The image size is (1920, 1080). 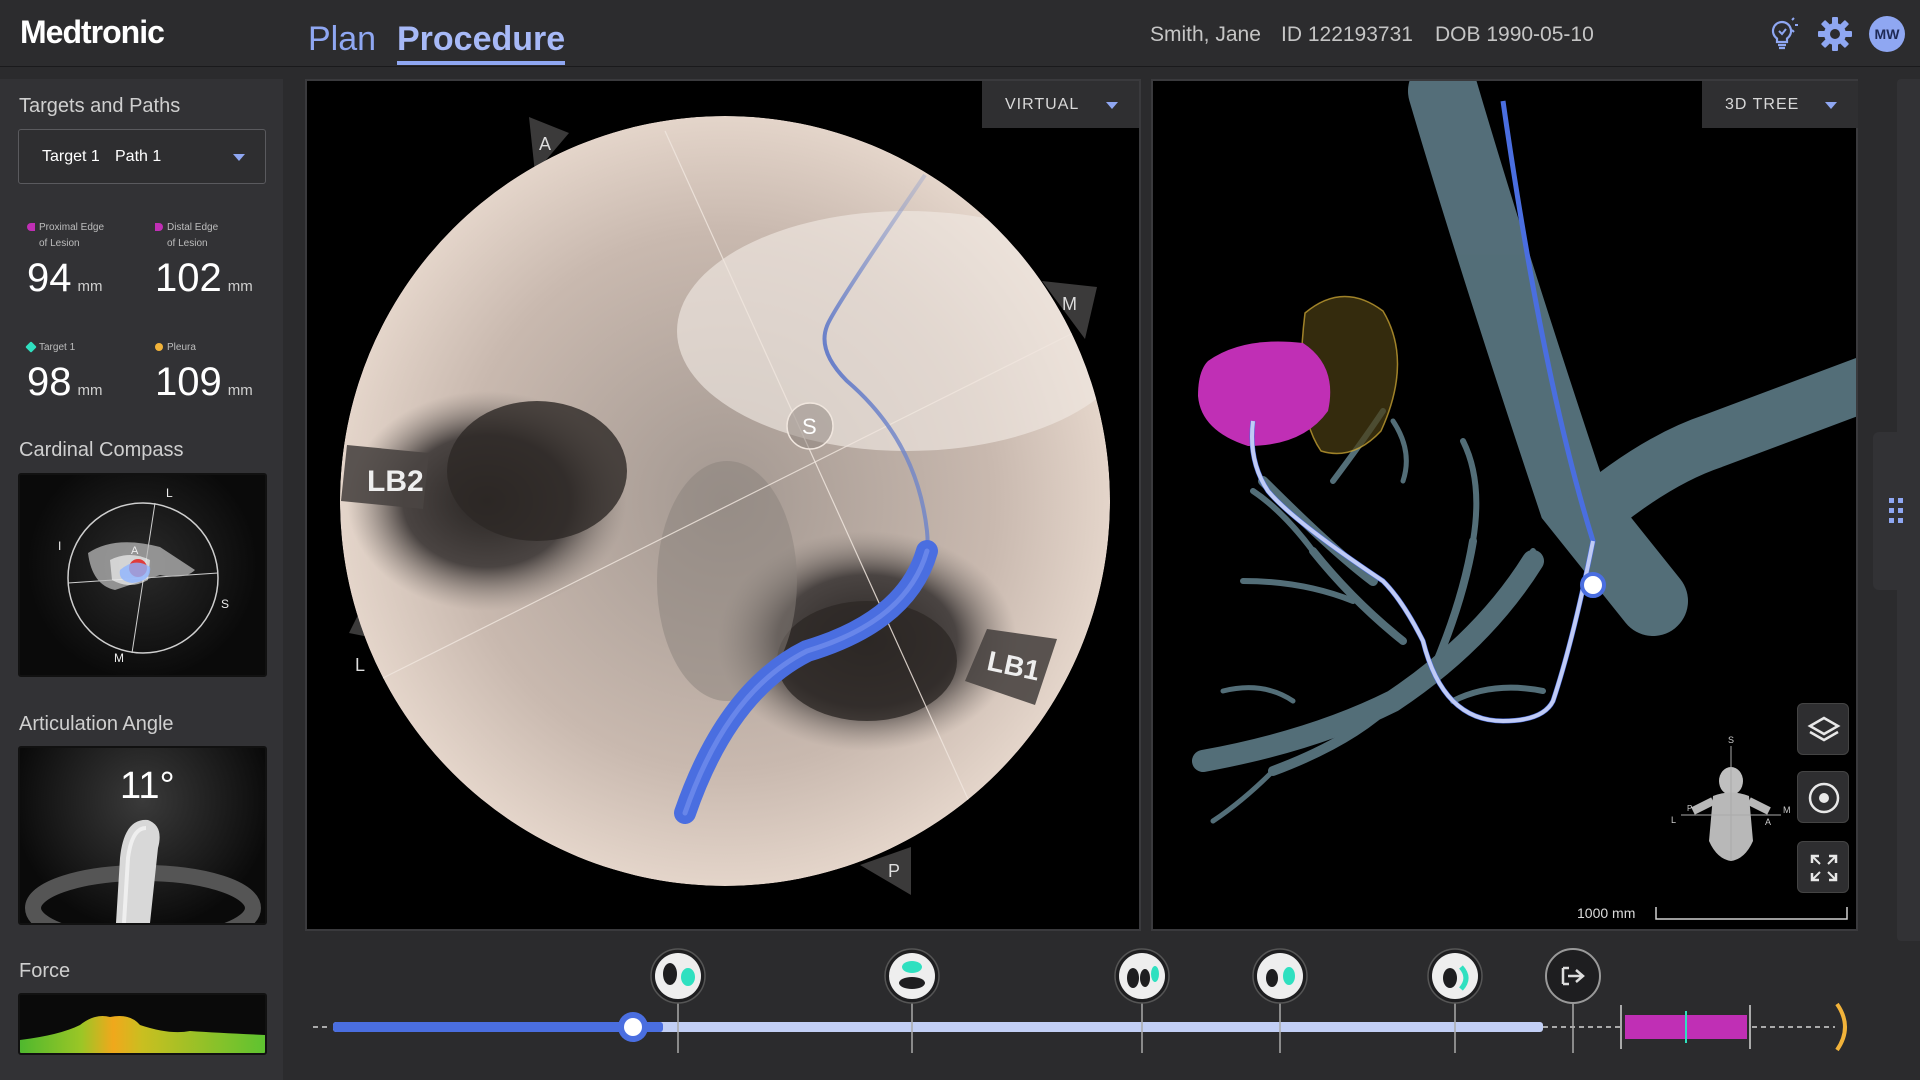 What do you see at coordinates (188, 278) in the screenshot?
I see `metric-value: 102` at bounding box center [188, 278].